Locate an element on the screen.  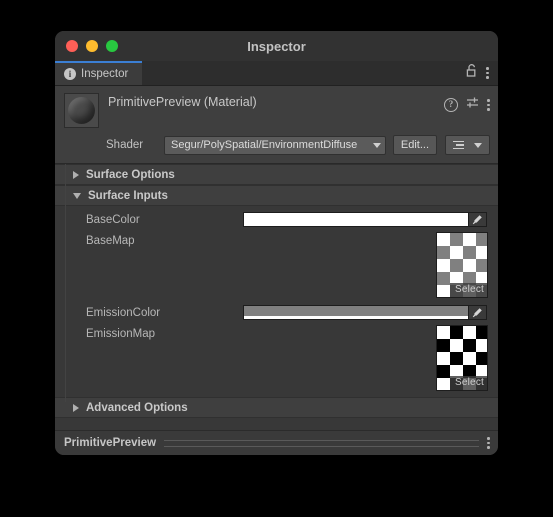
emissionmap-texture-slot: Select is located at coordinates (462, 358).